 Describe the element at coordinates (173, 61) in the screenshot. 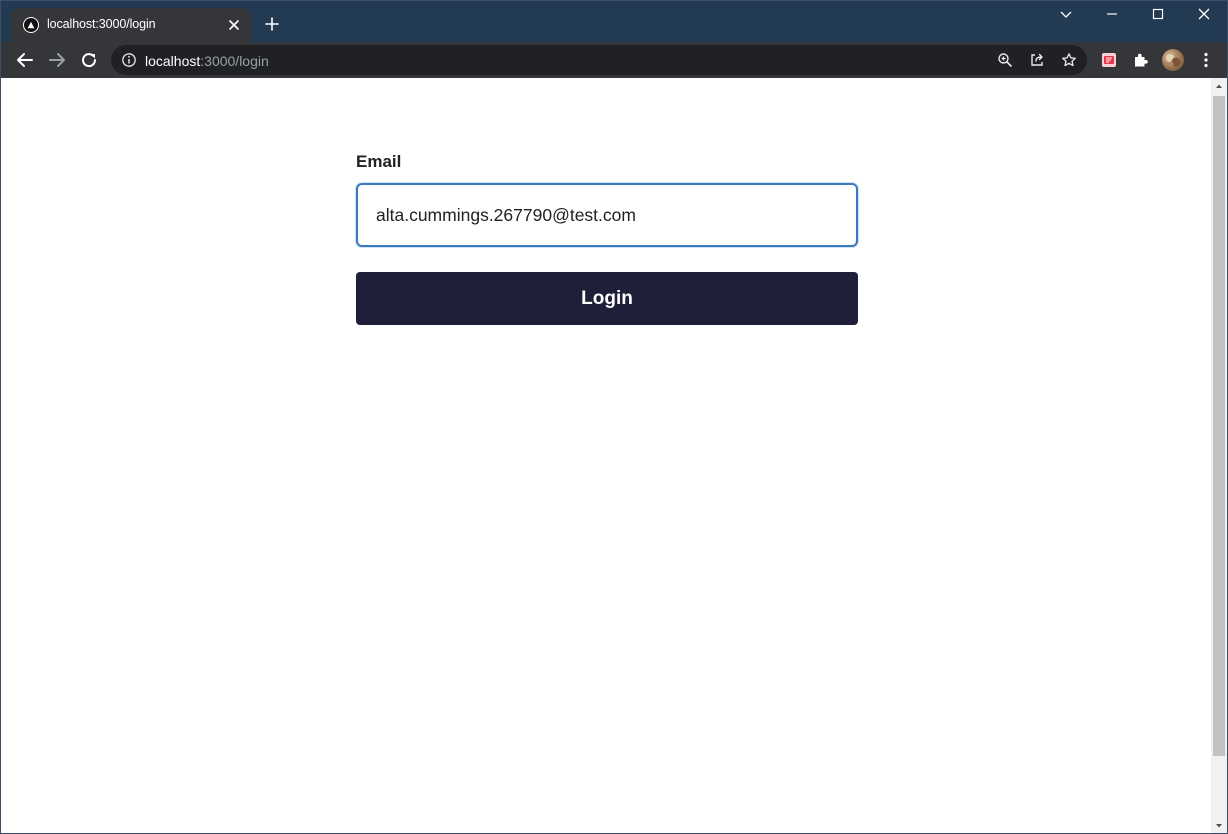

I see `url-host: localhost` at that location.